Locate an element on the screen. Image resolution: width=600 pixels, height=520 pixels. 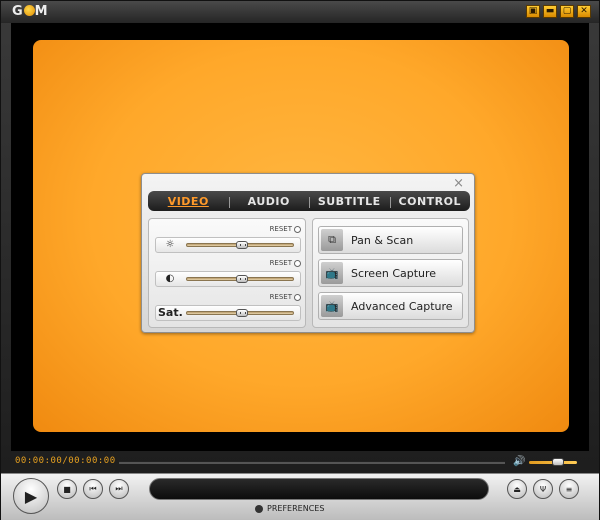
screen-capture-button: 📺 Screen Capture is located at coordinates (390, 273).